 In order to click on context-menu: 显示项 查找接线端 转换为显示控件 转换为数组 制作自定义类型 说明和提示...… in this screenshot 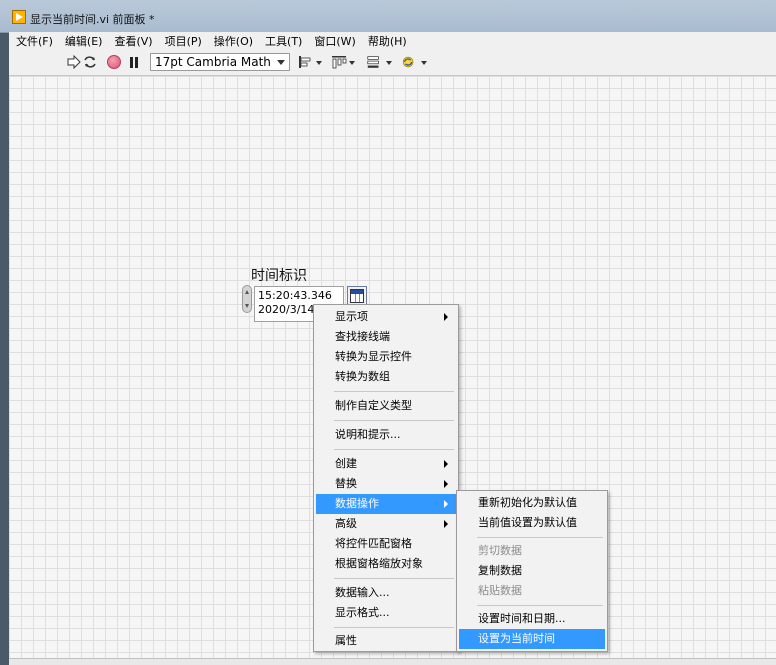, I will do `click(386, 478)`.